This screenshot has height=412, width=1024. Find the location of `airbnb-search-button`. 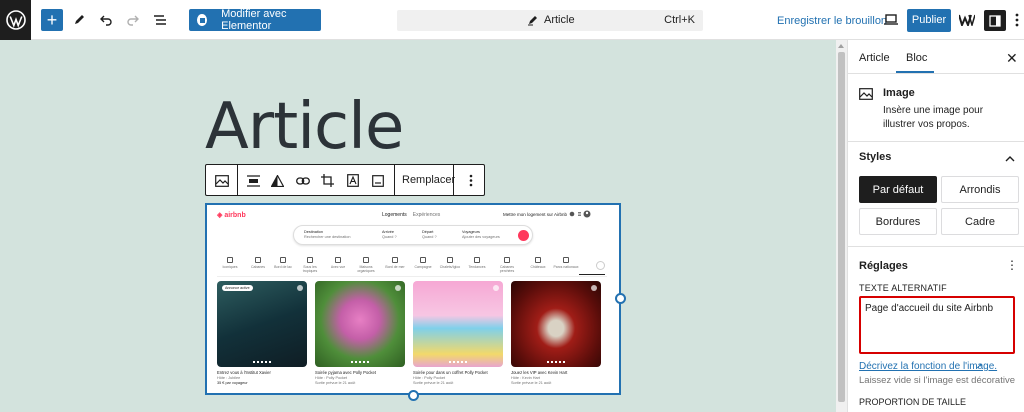

airbnb-search-button is located at coordinates (523, 235).